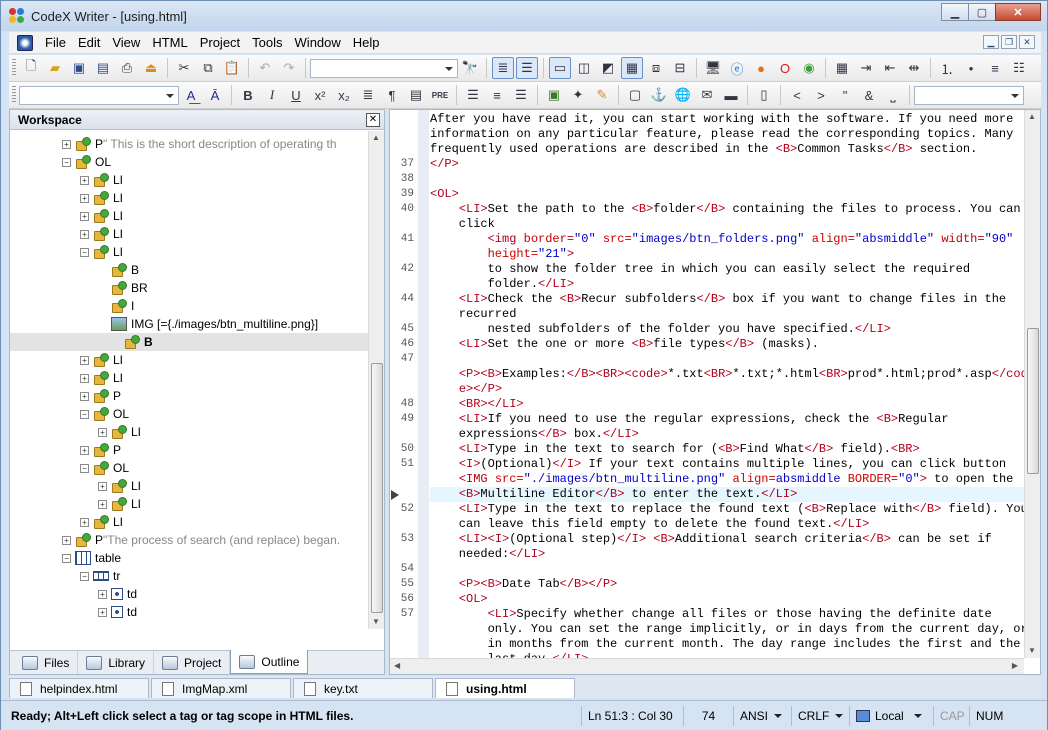 This screenshot has height=730, width=1048. Describe the element at coordinates (659, 95) in the screenshot. I see `insert-anchor-icon: ⚓` at that location.